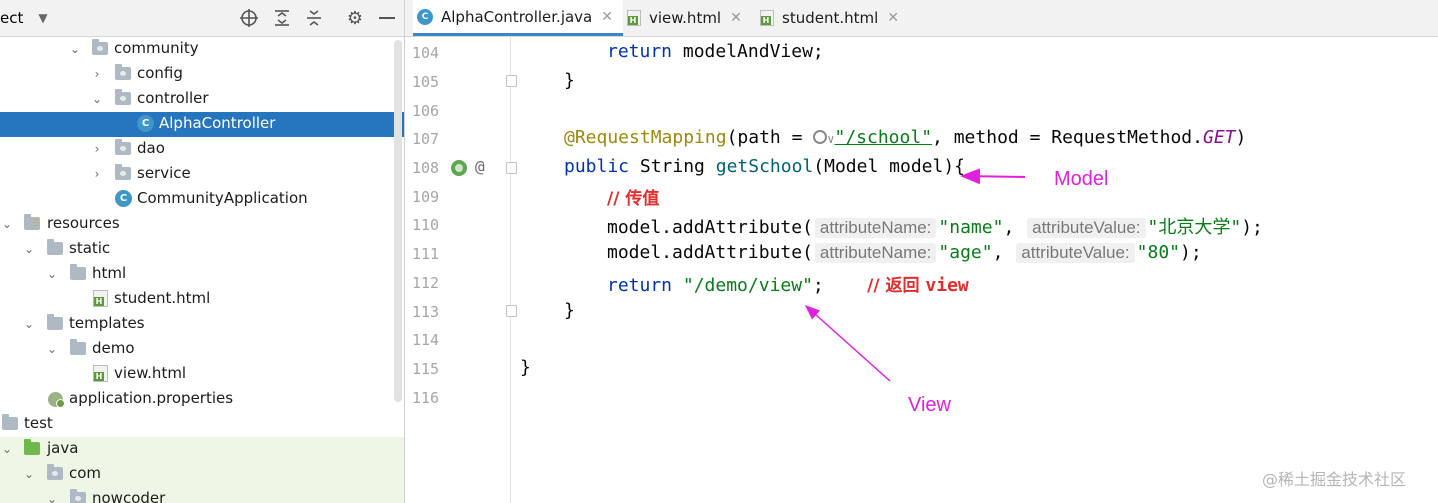  I want to click on watermark: @稀土掘金技术社区, so click(1334, 479).